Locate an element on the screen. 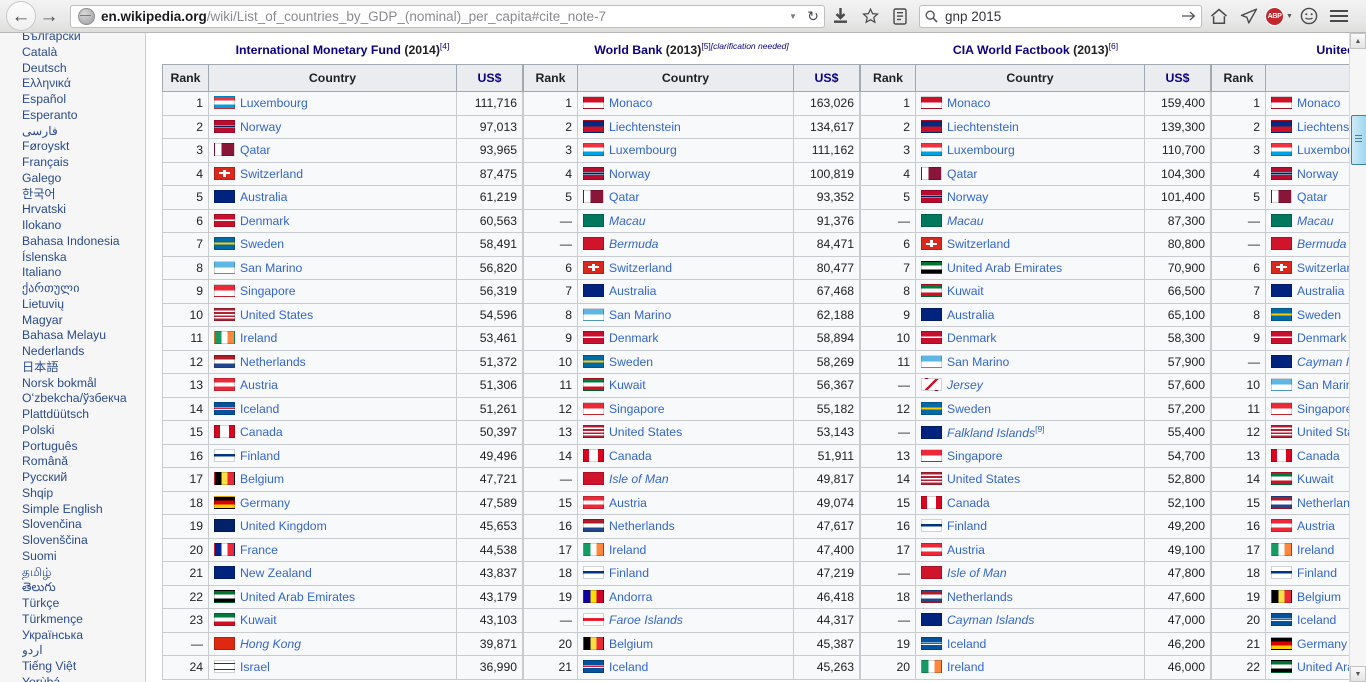 The width and height of the screenshot is (1366, 682). country-link: Monaco is located at coordinates (968, 103).